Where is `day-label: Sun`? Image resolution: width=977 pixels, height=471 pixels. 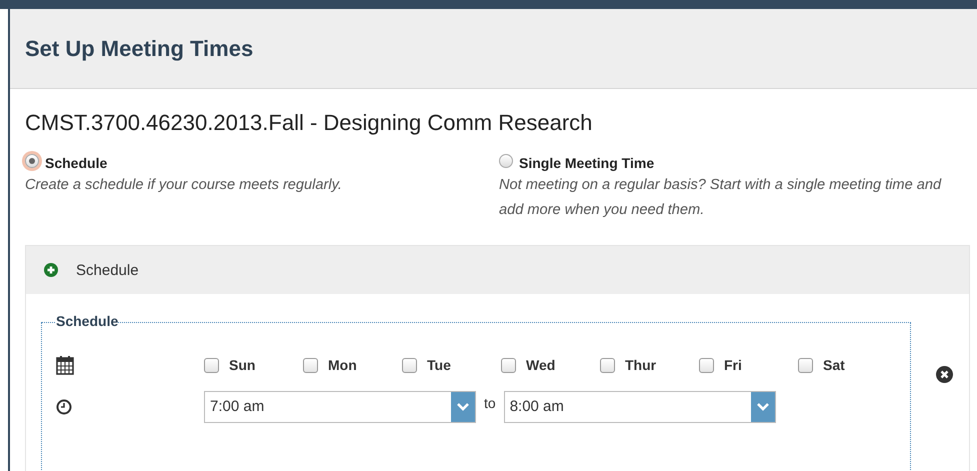 day-label: Sun is located at coordinates (242, 365).